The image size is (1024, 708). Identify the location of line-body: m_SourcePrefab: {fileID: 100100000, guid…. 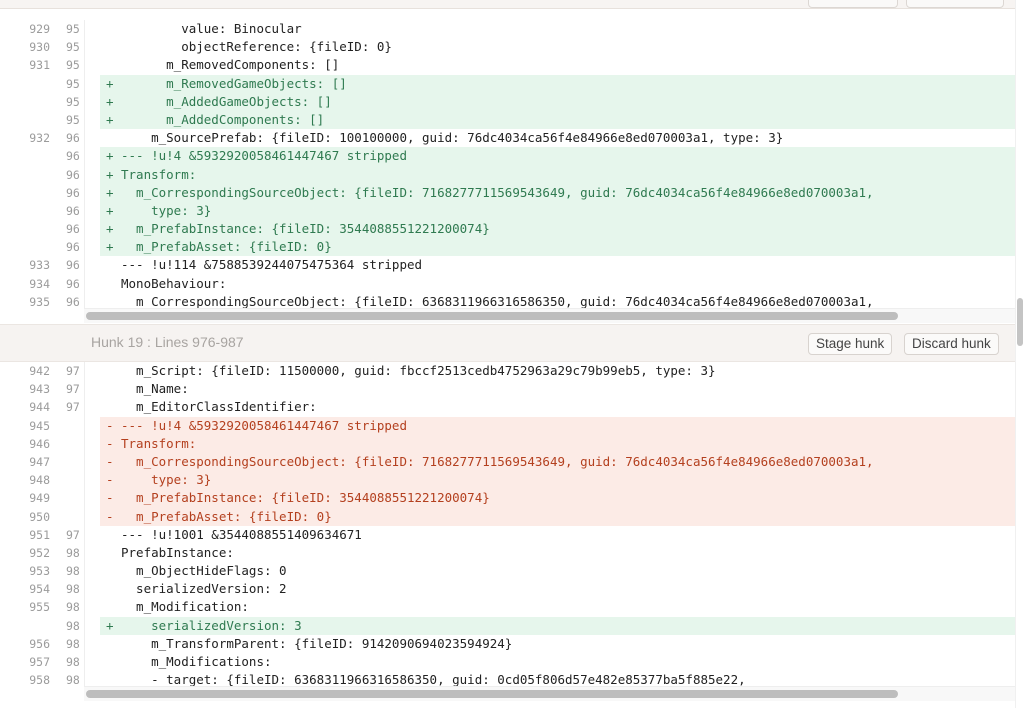
(558, 138).